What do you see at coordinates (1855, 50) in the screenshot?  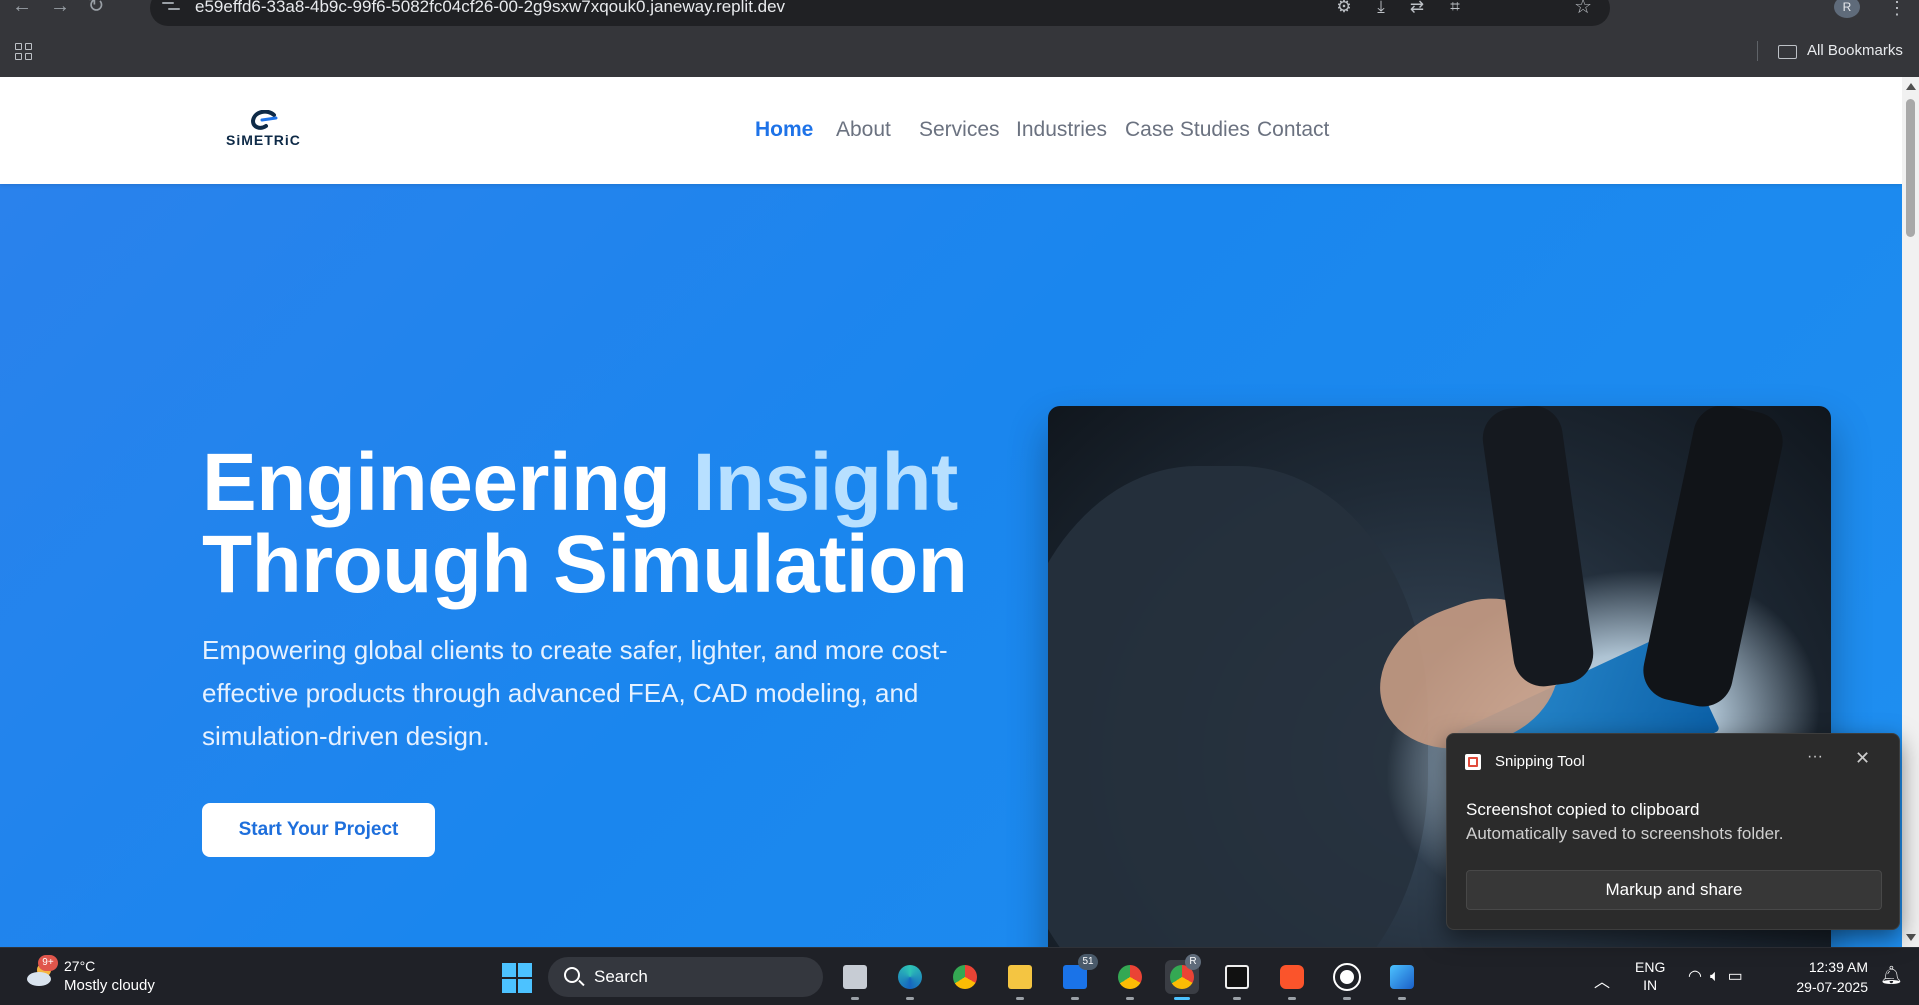 I see `all-bookmarks-link: All Bookmarks` at bounding box center [1855, 50].